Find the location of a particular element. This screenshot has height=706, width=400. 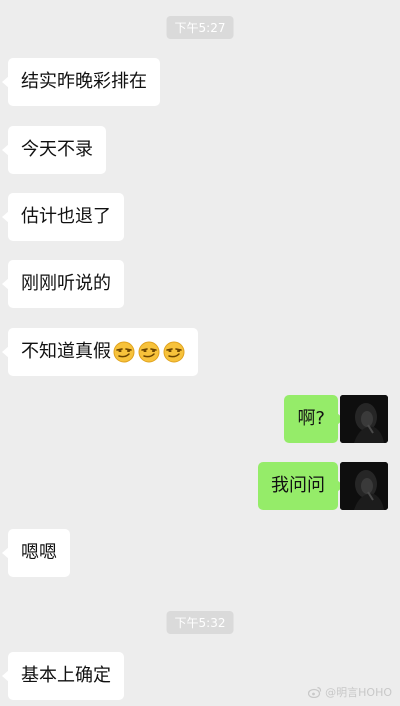

outgoing-message: 我问问 is located at coordinates (301, 486).